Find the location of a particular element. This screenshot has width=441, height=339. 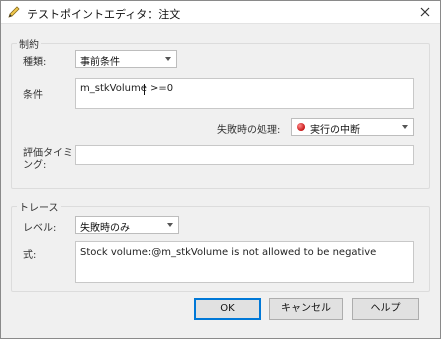

level-select-value: 失敗時のみ is located at coordinates (105, 228).